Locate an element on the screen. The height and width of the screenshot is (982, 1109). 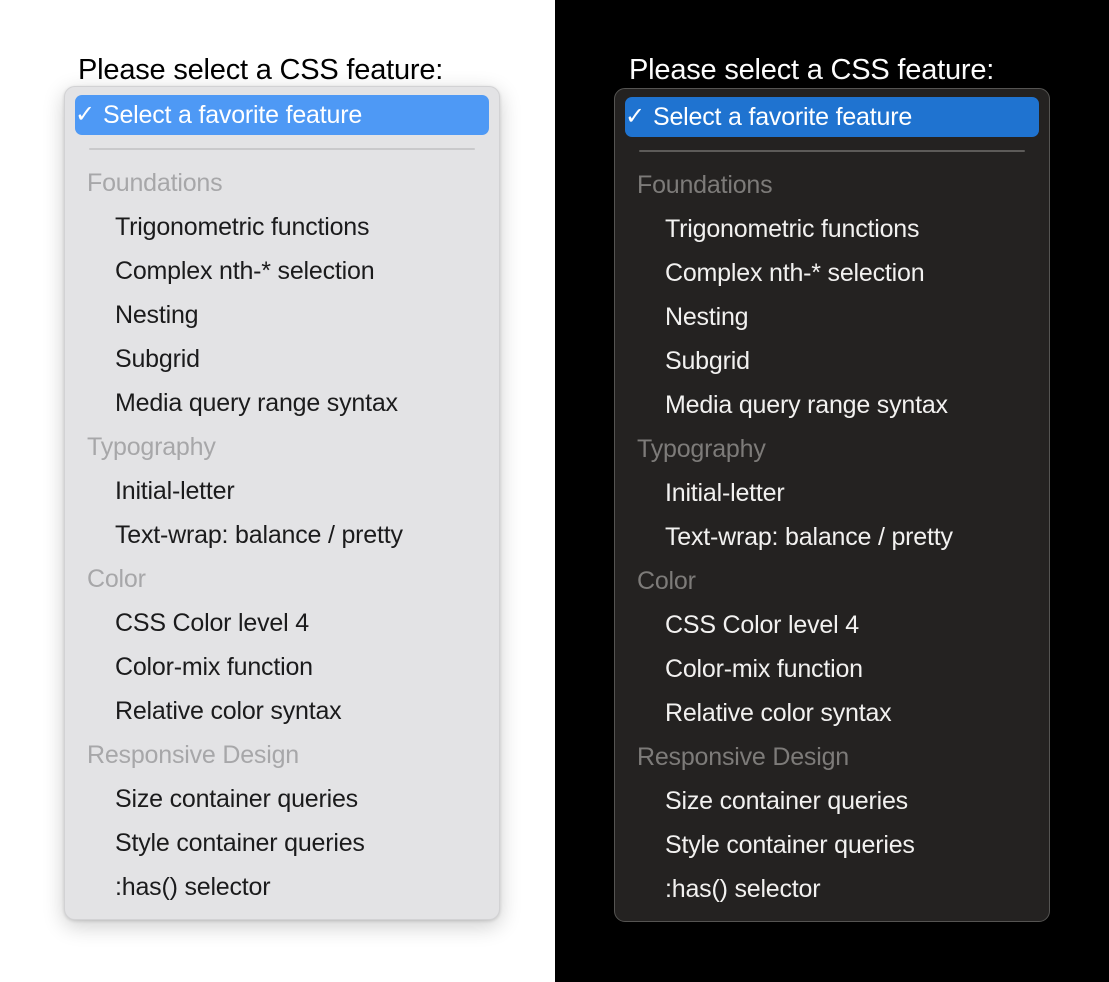
selected-option-row-light: ✓ Select a favorite feature is located at coordinates (282, 115).